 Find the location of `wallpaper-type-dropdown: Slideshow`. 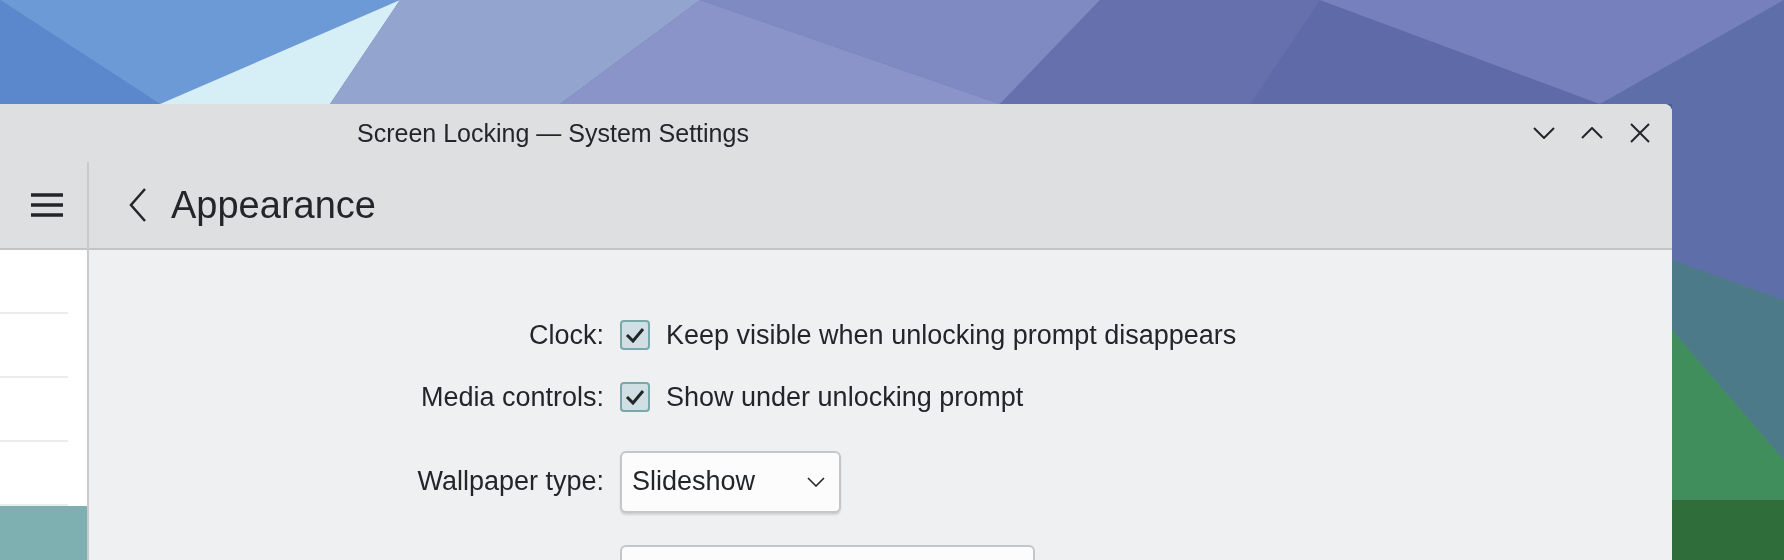

wallpaper-type-dropdown: Slideshow is located at coordinates (730, 481).